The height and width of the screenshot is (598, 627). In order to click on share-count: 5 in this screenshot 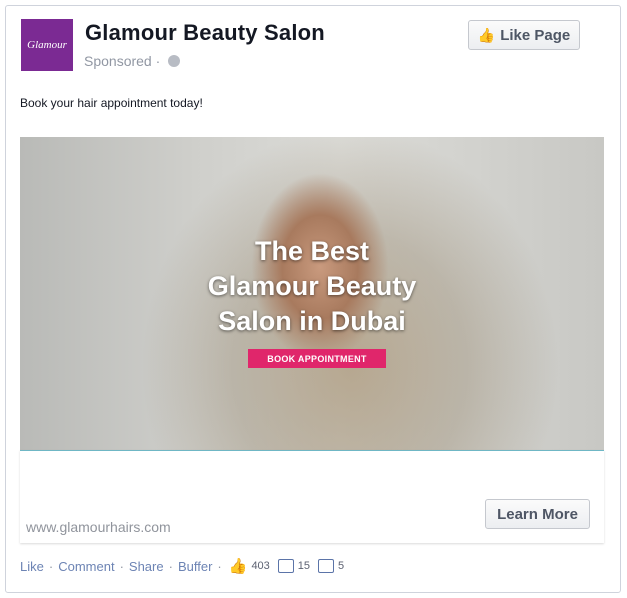, I will do `click(341, 566)`.